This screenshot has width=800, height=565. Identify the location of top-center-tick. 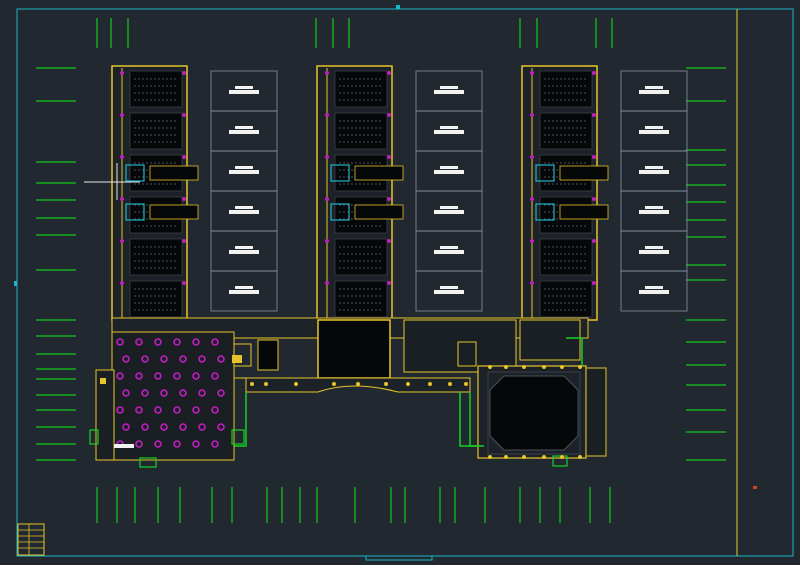
(398, 7).